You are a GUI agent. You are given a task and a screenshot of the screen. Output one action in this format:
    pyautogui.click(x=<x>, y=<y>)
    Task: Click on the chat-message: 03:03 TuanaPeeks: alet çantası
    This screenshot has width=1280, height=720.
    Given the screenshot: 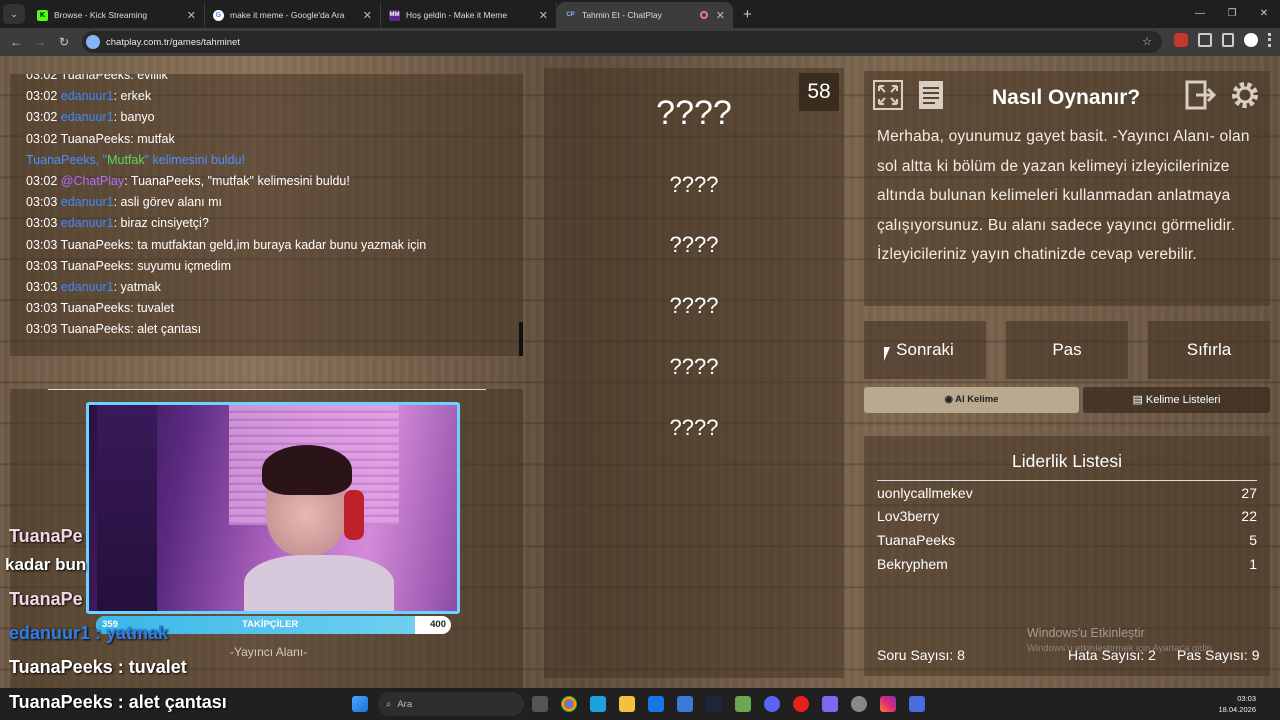 What is the action you would take?
    pyautogui.click(x=274, y=329)
    